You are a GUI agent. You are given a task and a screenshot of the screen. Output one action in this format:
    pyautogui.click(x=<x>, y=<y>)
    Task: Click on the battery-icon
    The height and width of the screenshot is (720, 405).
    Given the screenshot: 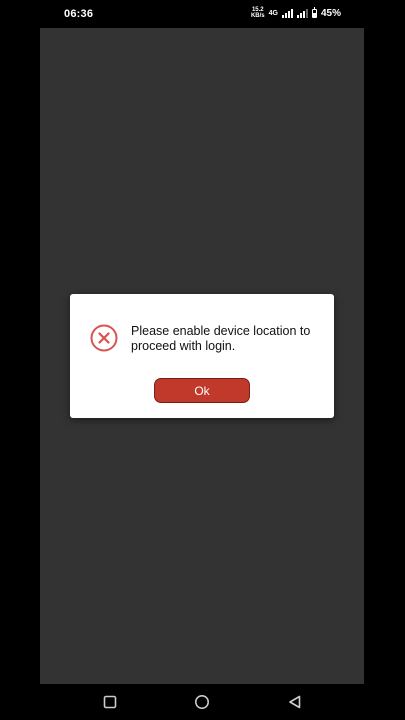 What is the action you would take?
    pyautogui.click(x=314, y=12)
    